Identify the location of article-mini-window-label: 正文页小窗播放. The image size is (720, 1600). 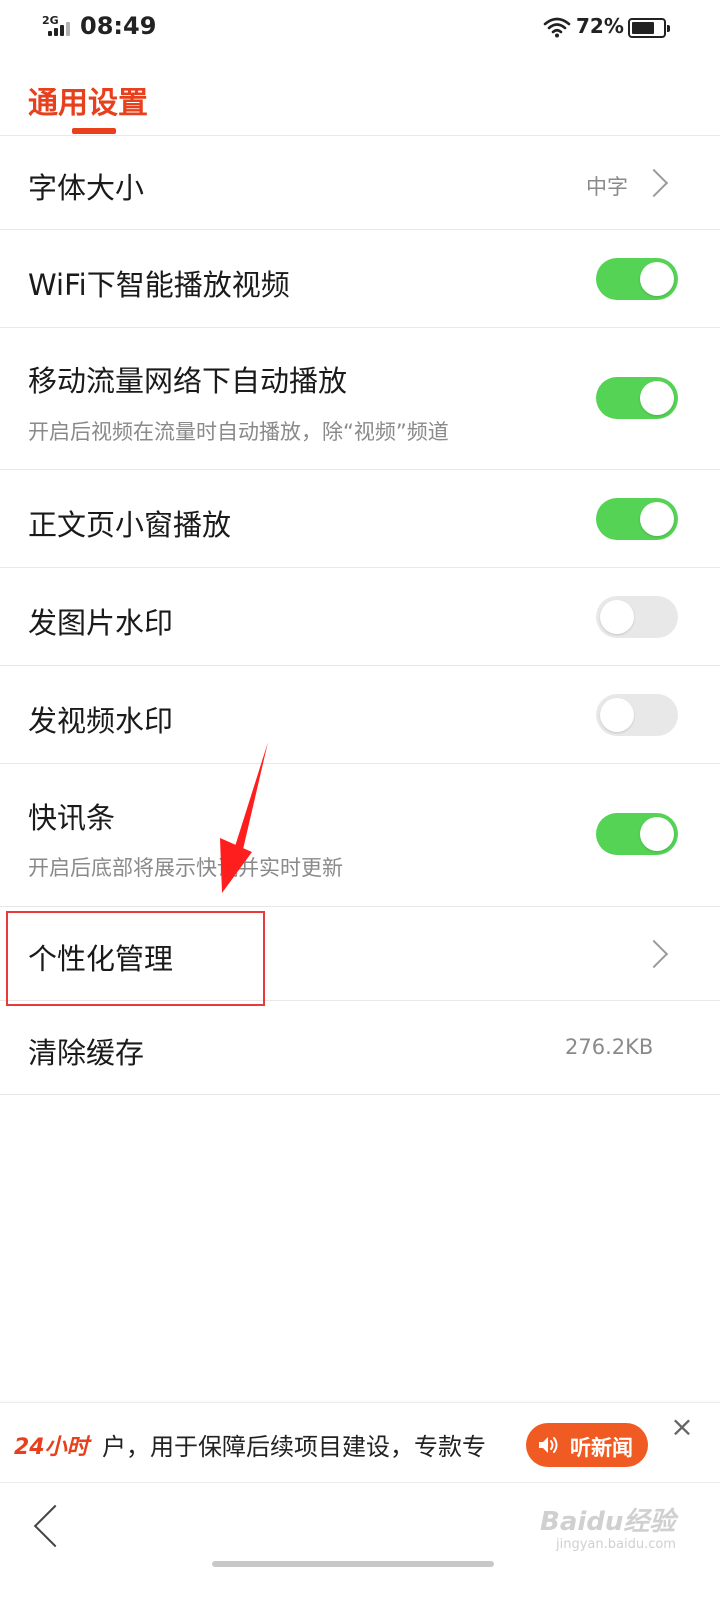
(130, 525).